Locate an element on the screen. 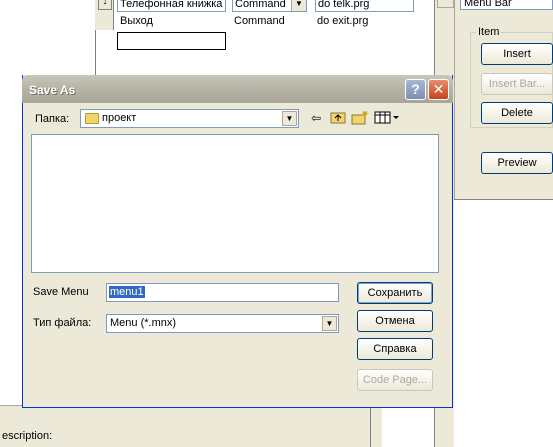 The width and height of the screenshot is (553, 447). folder-value: проект is located at coordinates (119, 118).